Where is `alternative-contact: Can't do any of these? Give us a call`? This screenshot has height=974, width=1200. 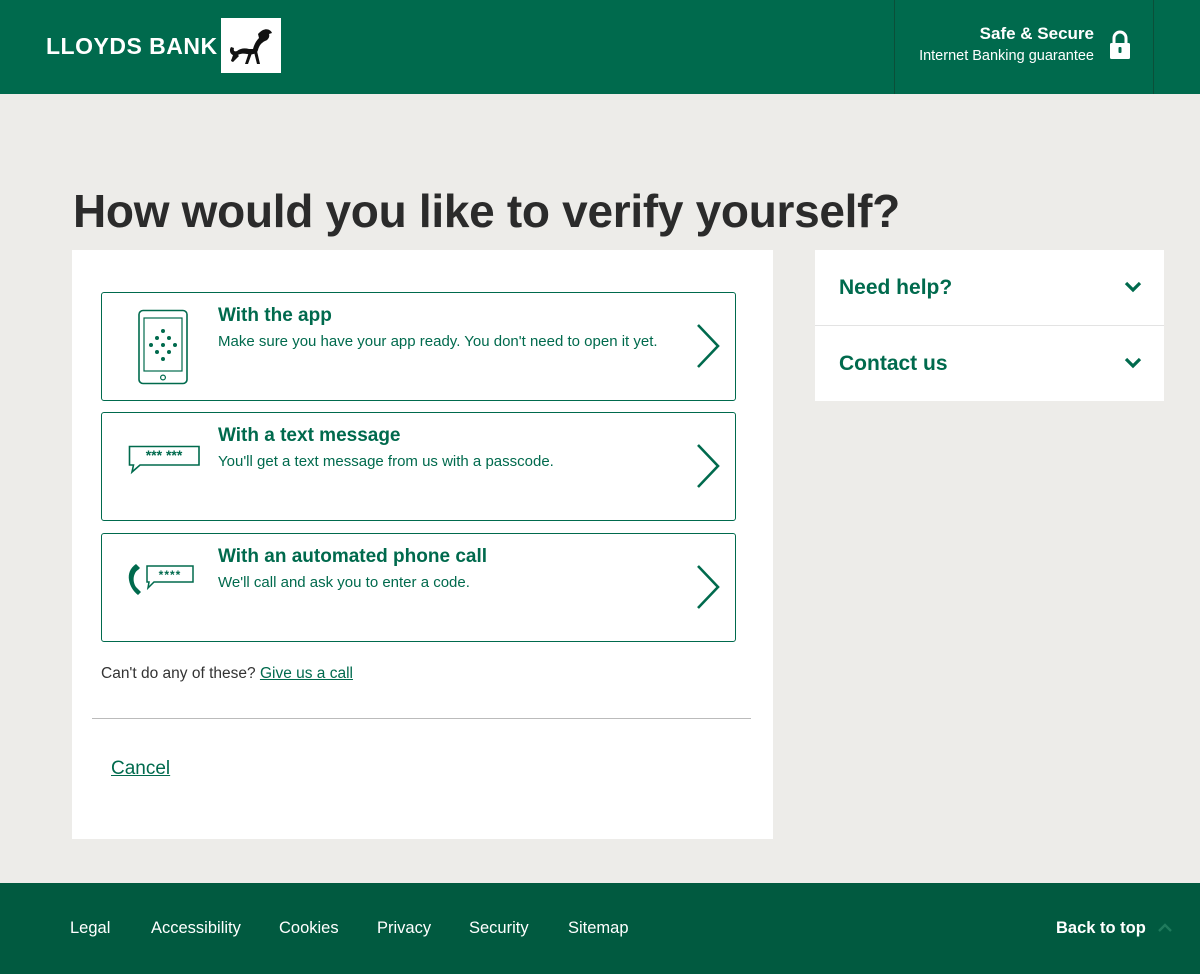 alternative-contact: Can't do any of these? Give us a call is located at coordinates (227, 674).